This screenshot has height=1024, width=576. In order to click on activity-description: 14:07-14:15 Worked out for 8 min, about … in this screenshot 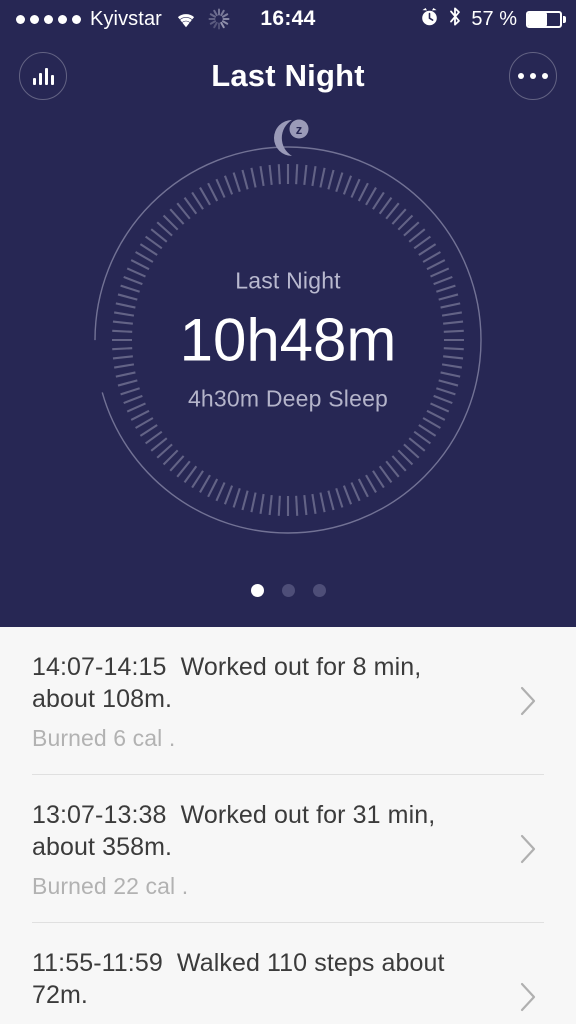, I will do `click(288, 683)`.